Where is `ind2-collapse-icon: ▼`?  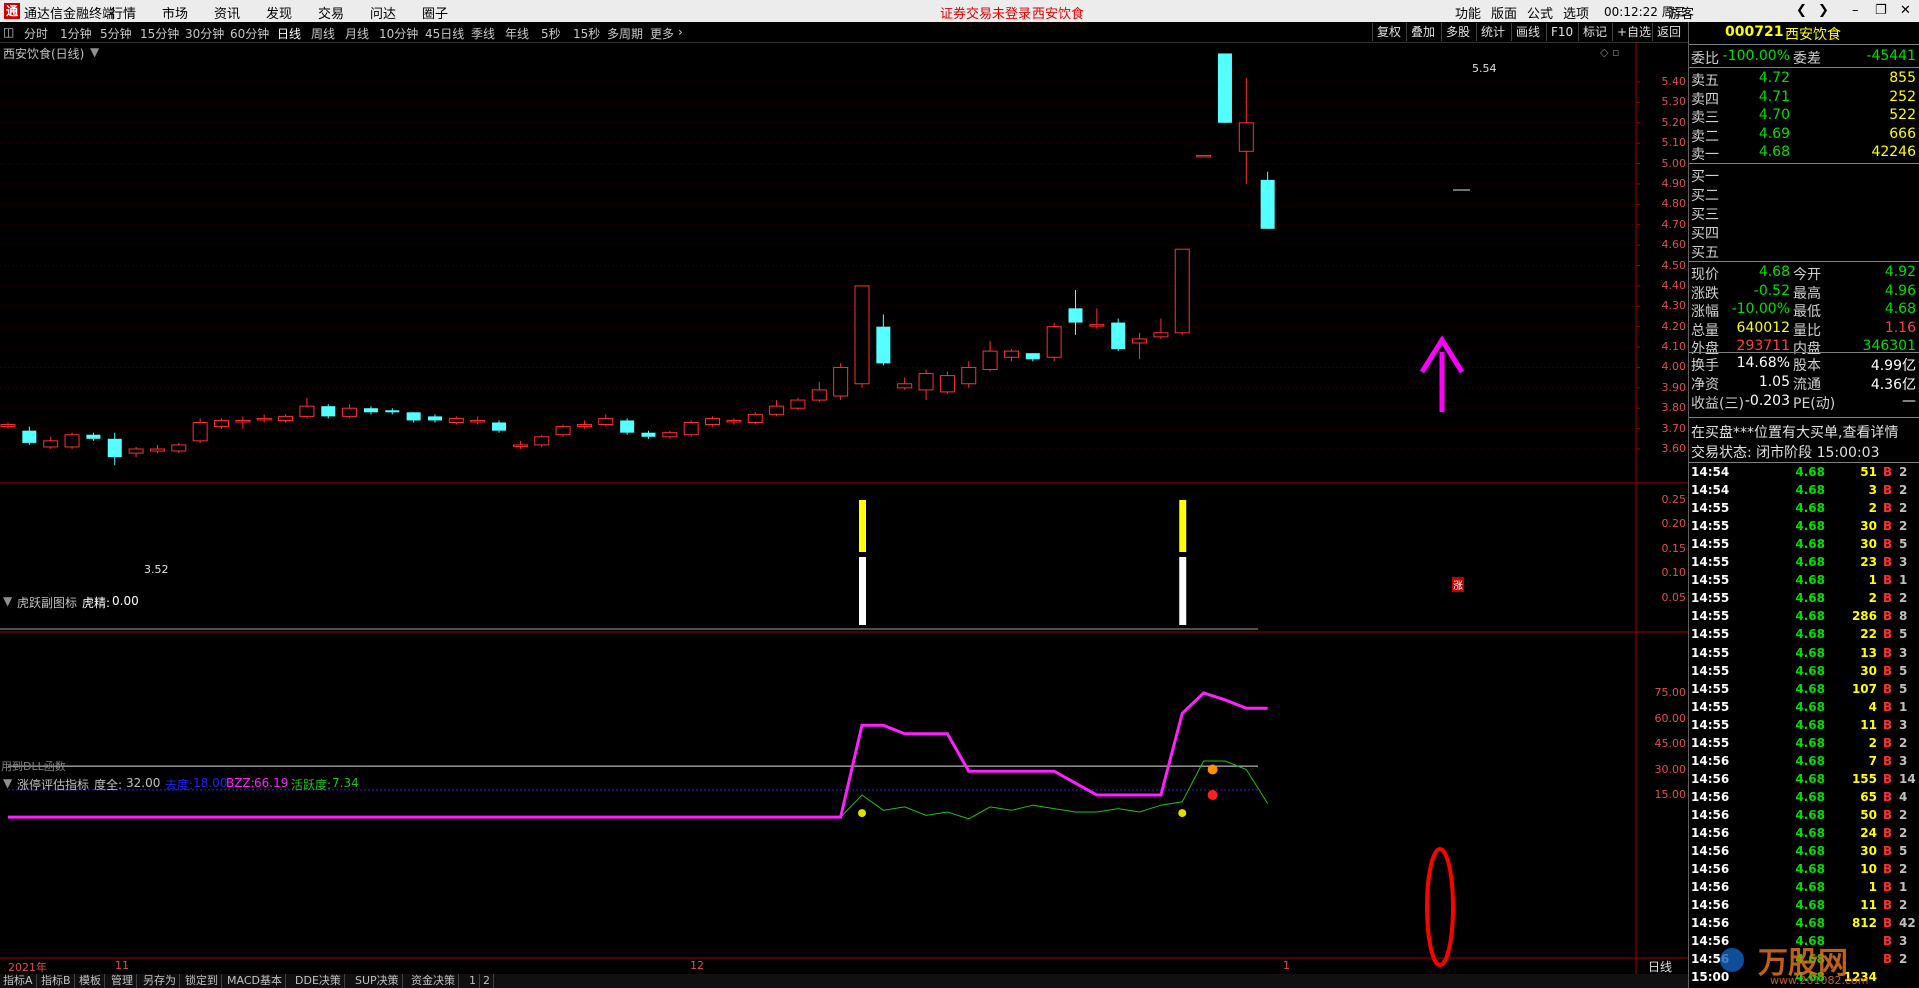 ind2-collapse-icon: ▼ is located at coordinates (7, 783).